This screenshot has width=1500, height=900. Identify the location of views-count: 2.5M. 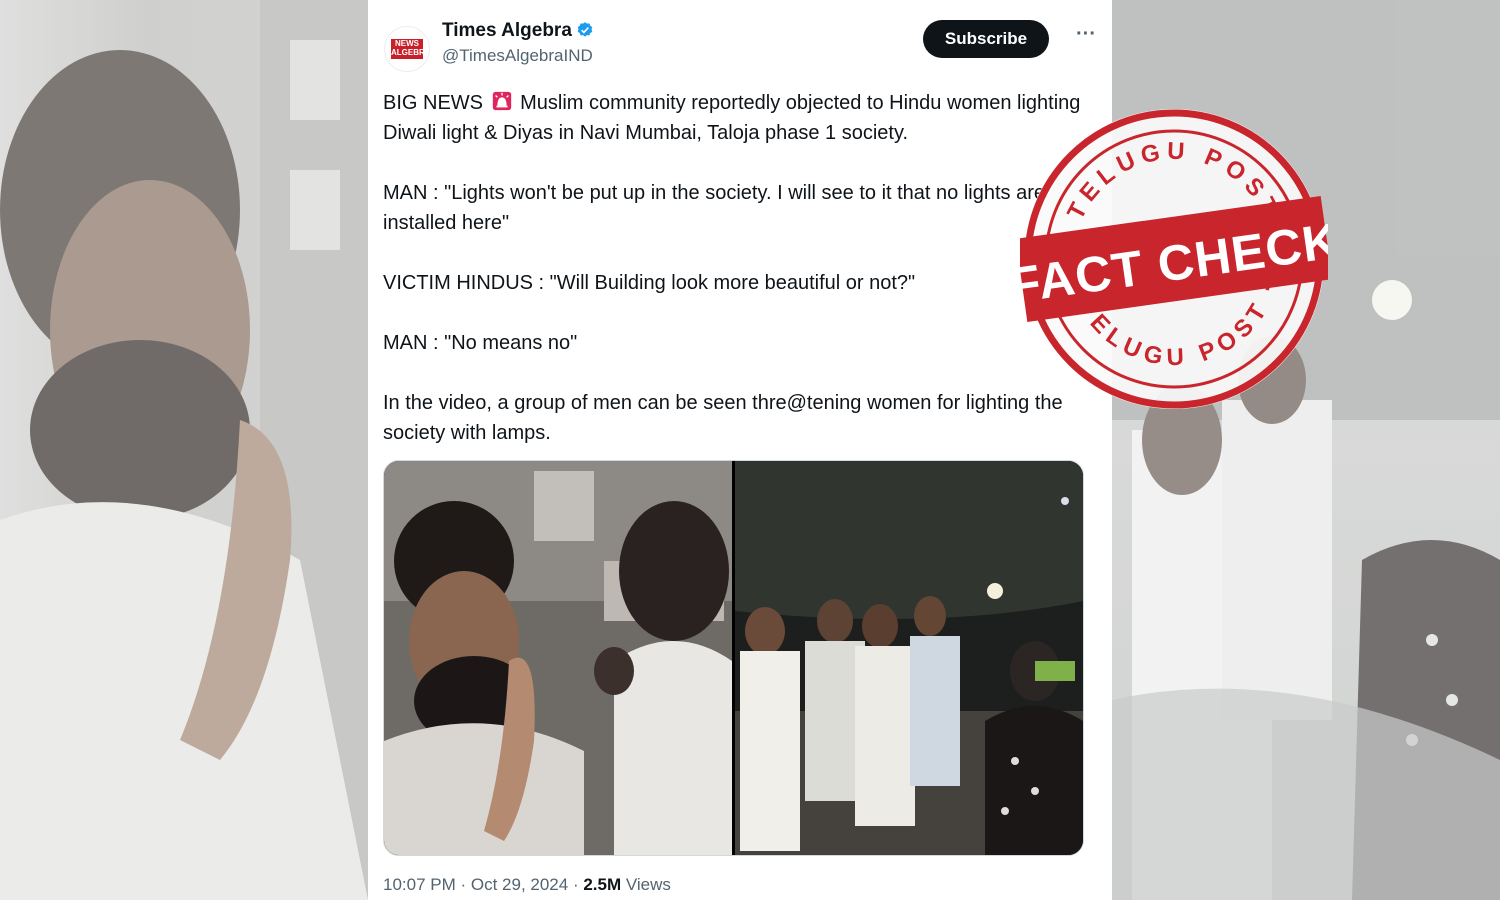
(602, 884).